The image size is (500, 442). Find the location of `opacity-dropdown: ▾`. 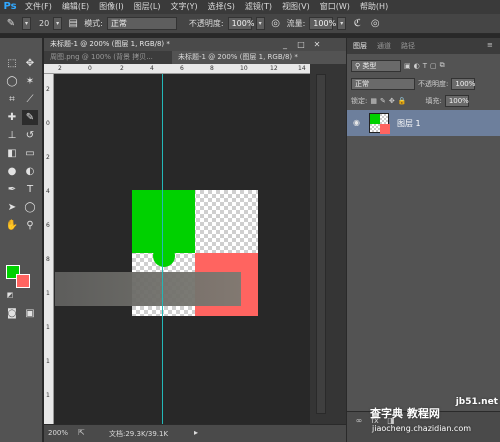

opacity-dropdown: ▾ is located at coordinates (260, 23).